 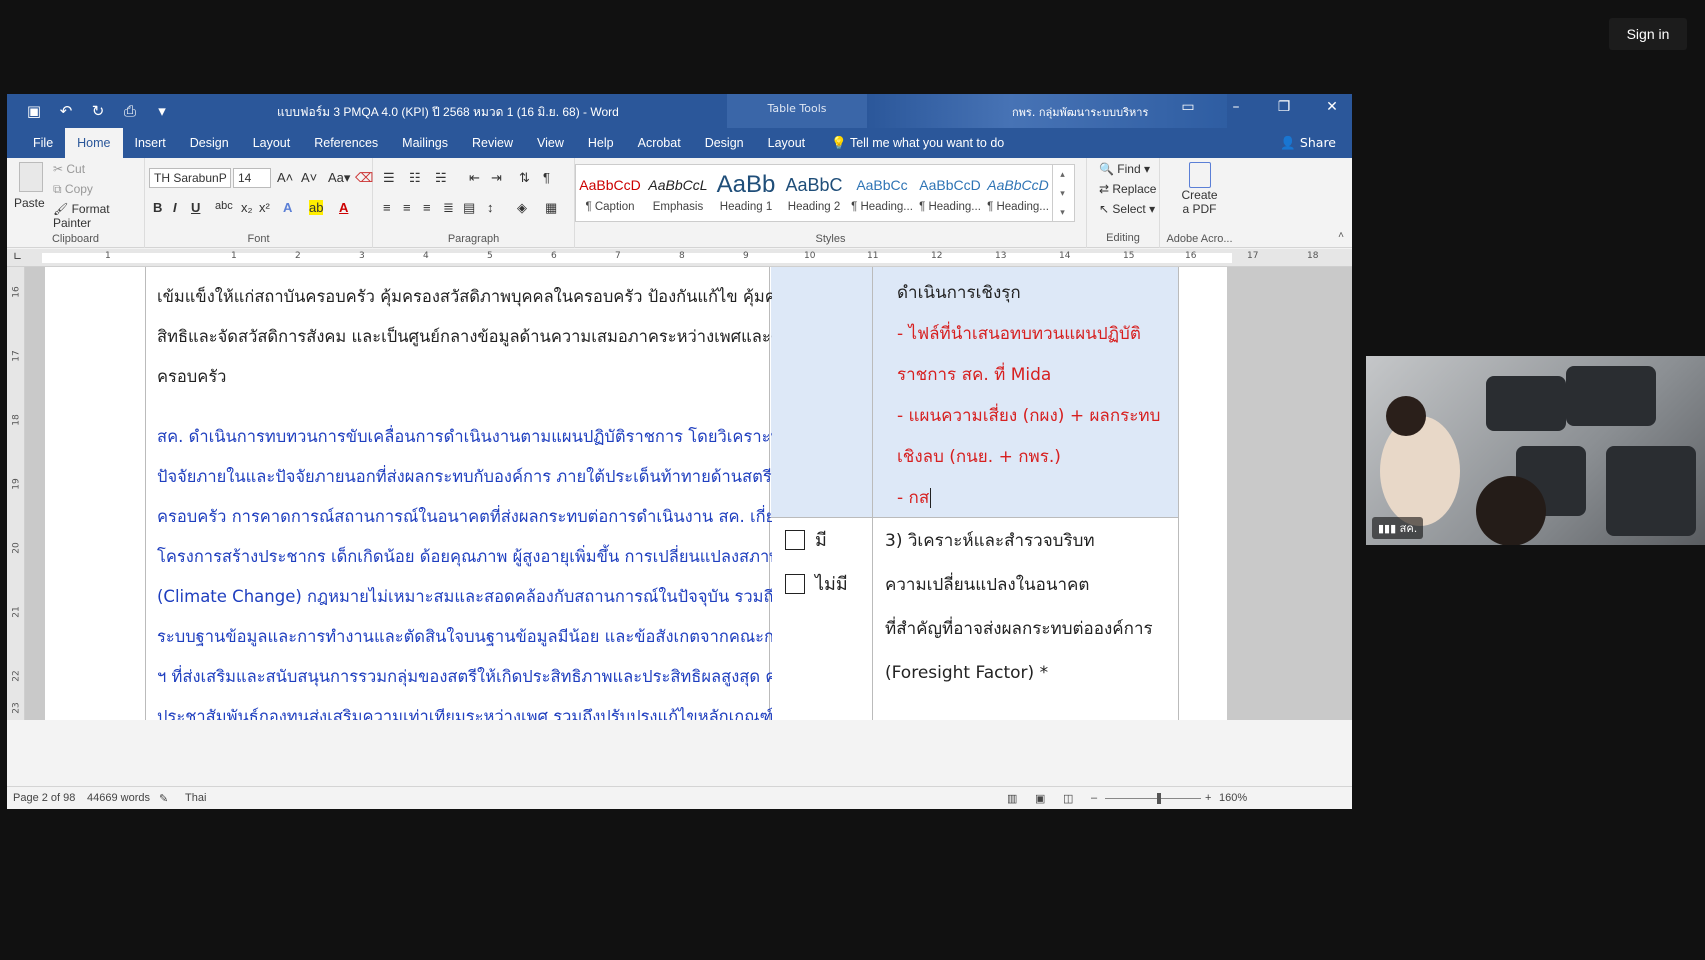 I want to click on italic-icon: I, so click(x=175, y=207).